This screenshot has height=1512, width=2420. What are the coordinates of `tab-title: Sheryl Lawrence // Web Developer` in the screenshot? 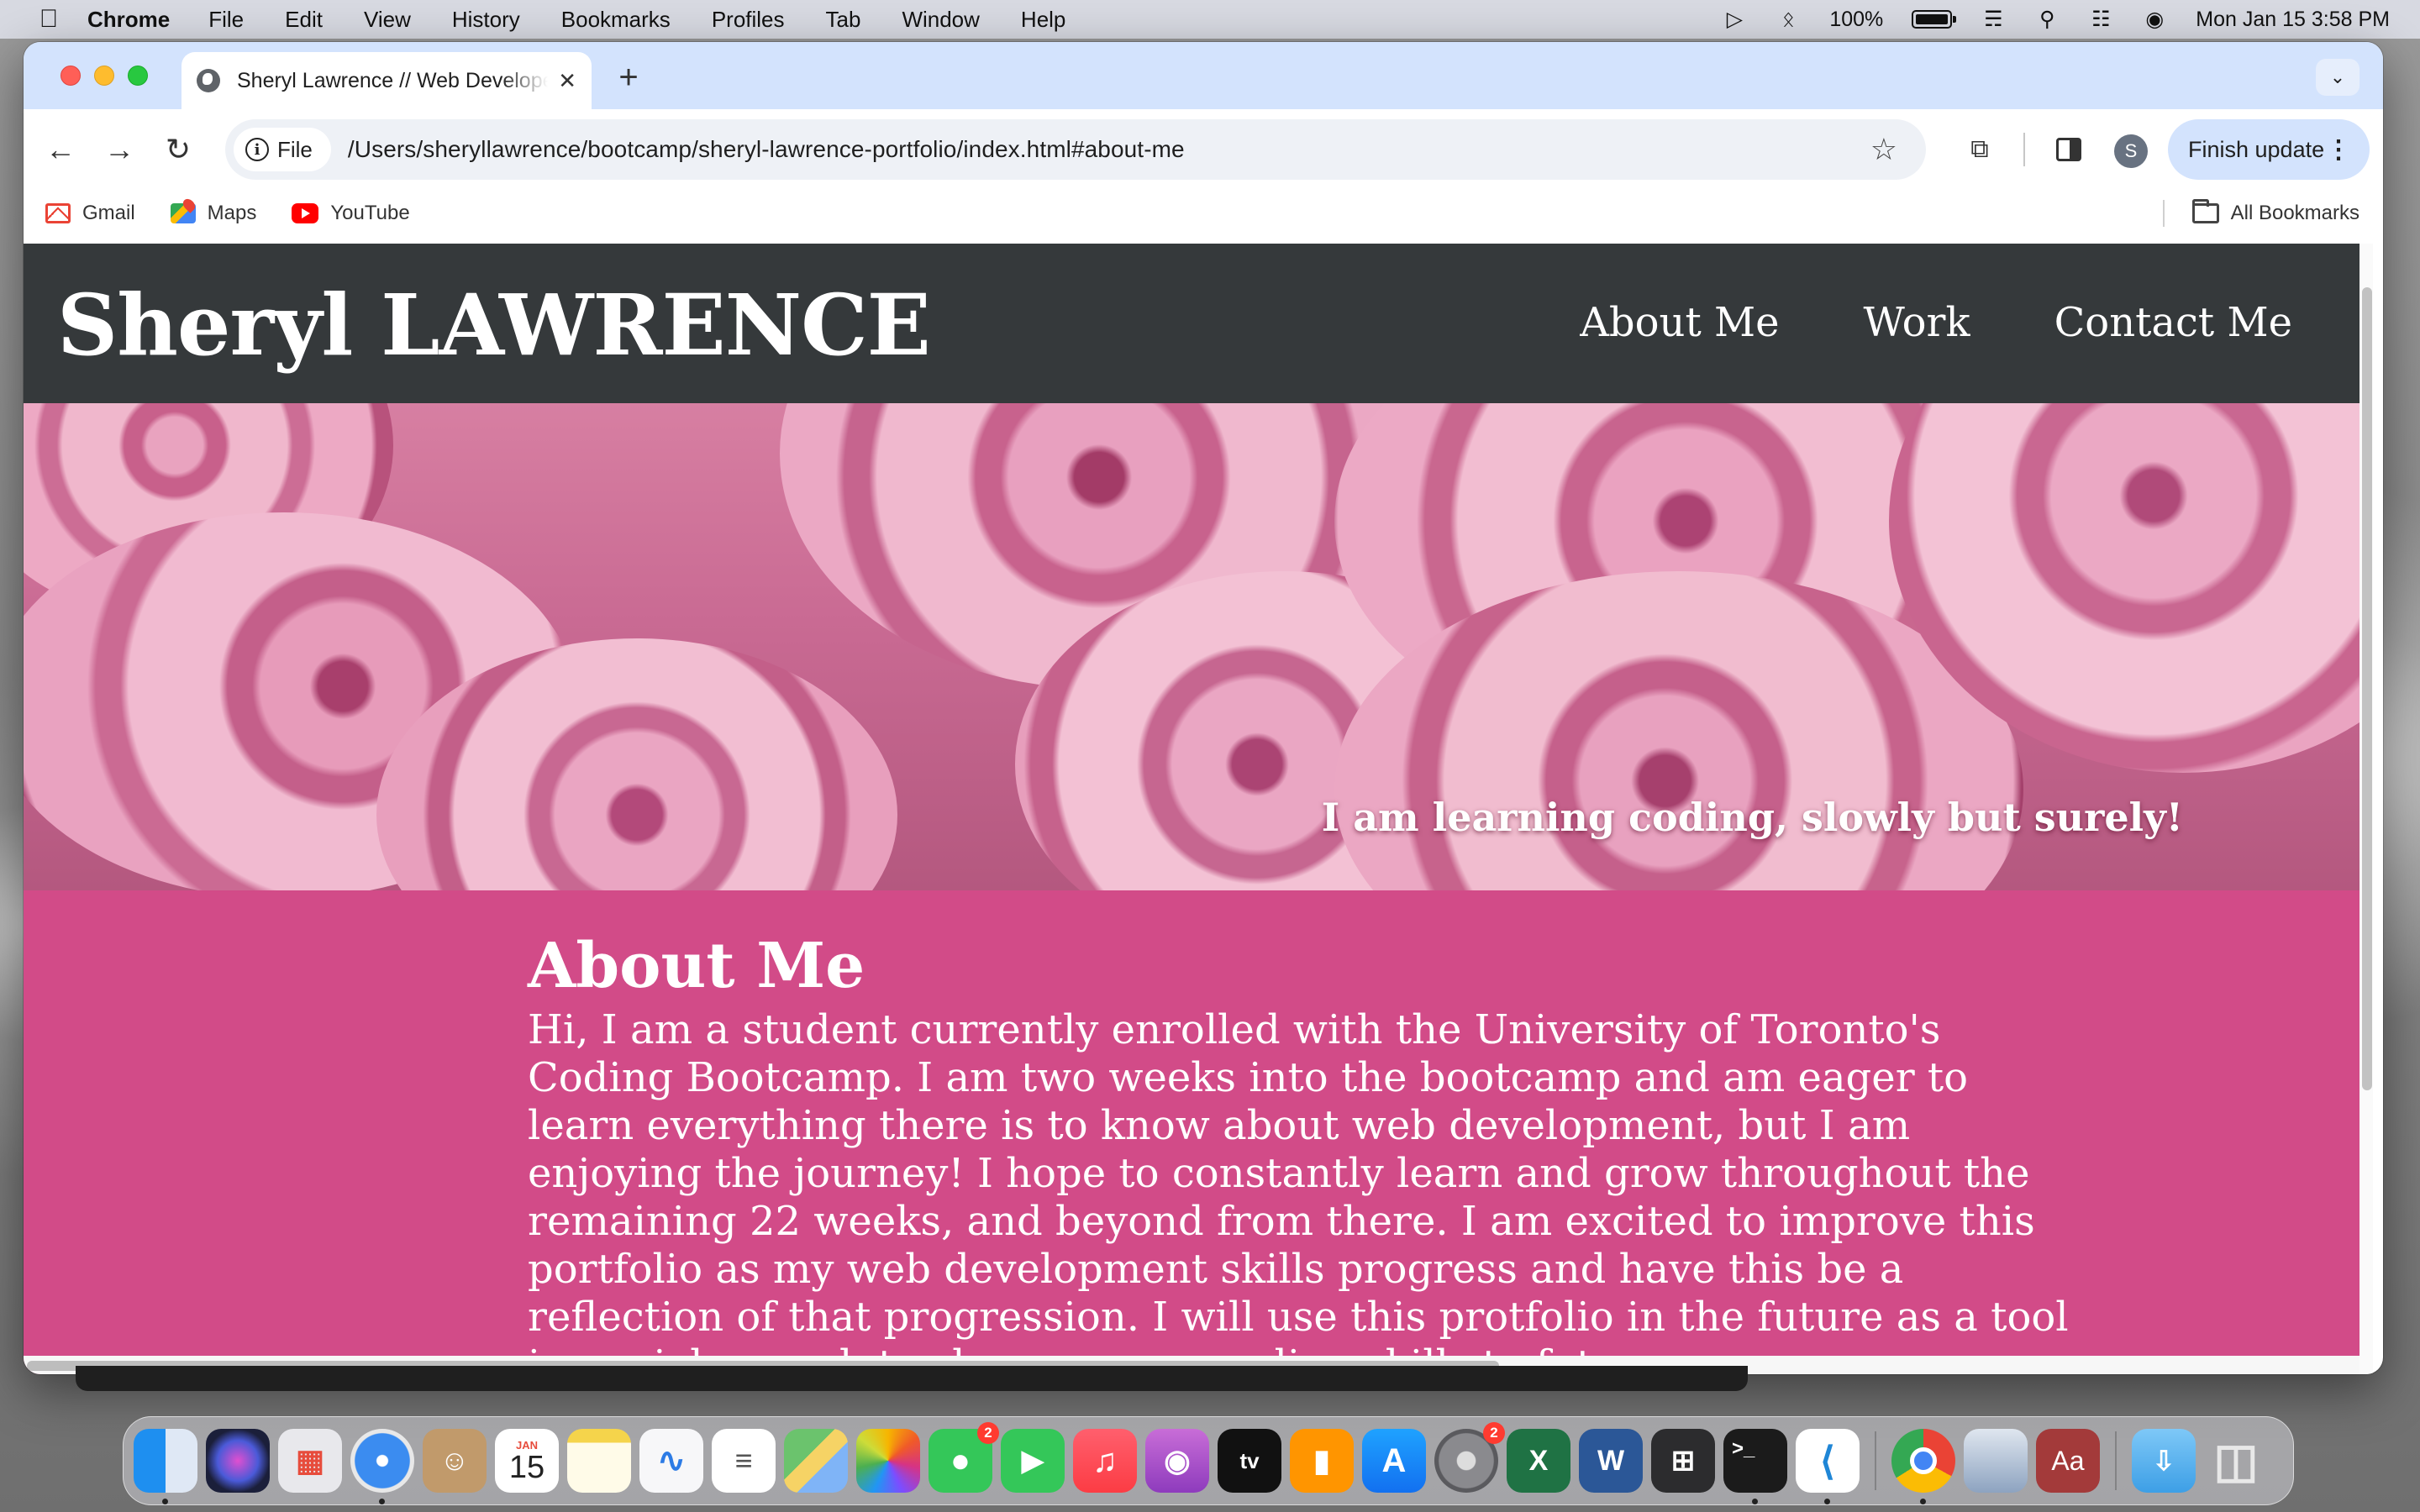 It's located at (393, 80).